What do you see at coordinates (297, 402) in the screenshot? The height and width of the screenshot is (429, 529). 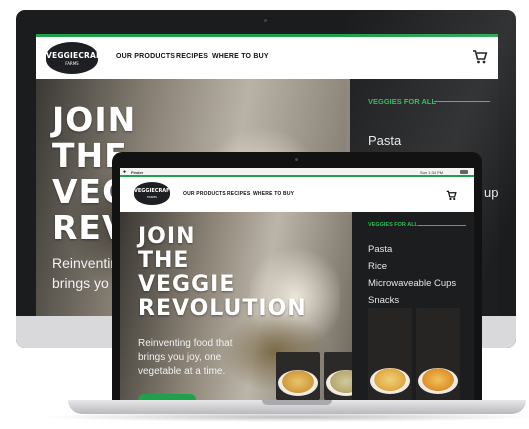 I see `laptop-base-notch` at bounding box center [297, 402].